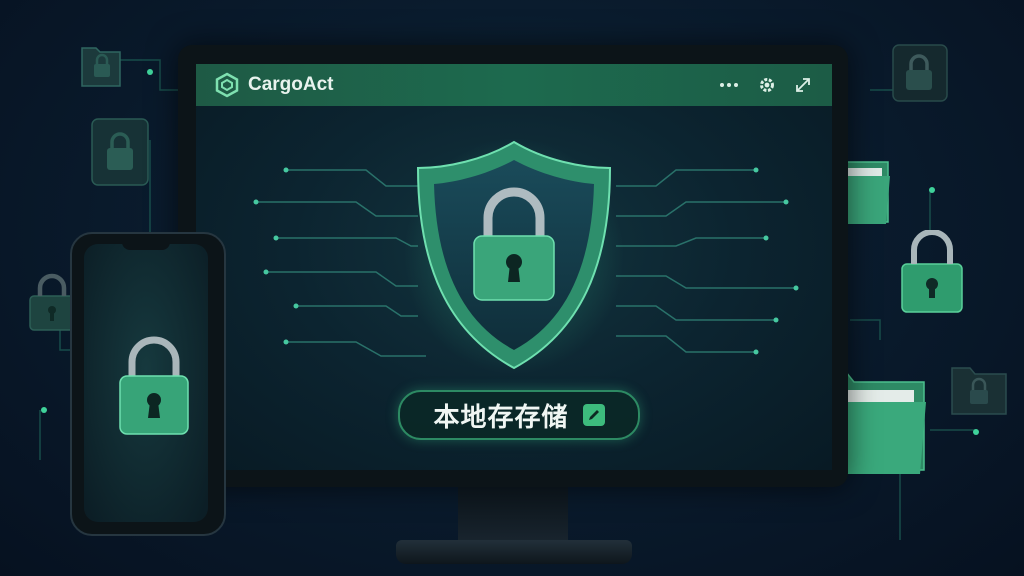  I want to click on phone-notch, so click(146, 245).